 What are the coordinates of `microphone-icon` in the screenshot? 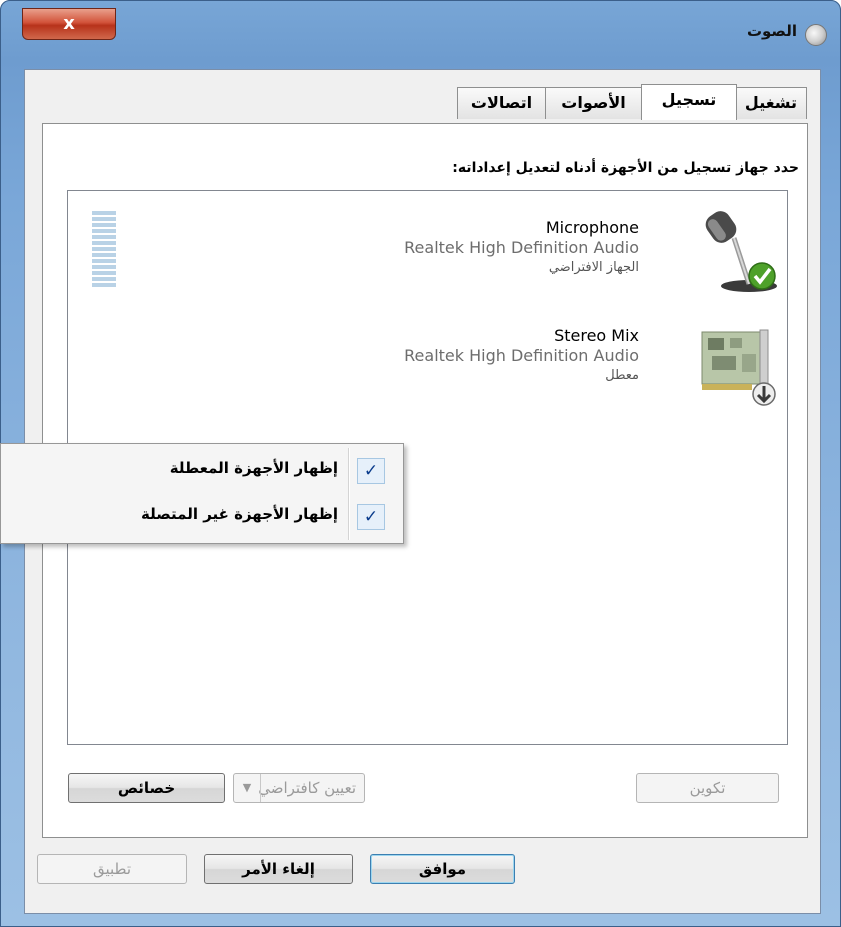 It's located at (741, 251).